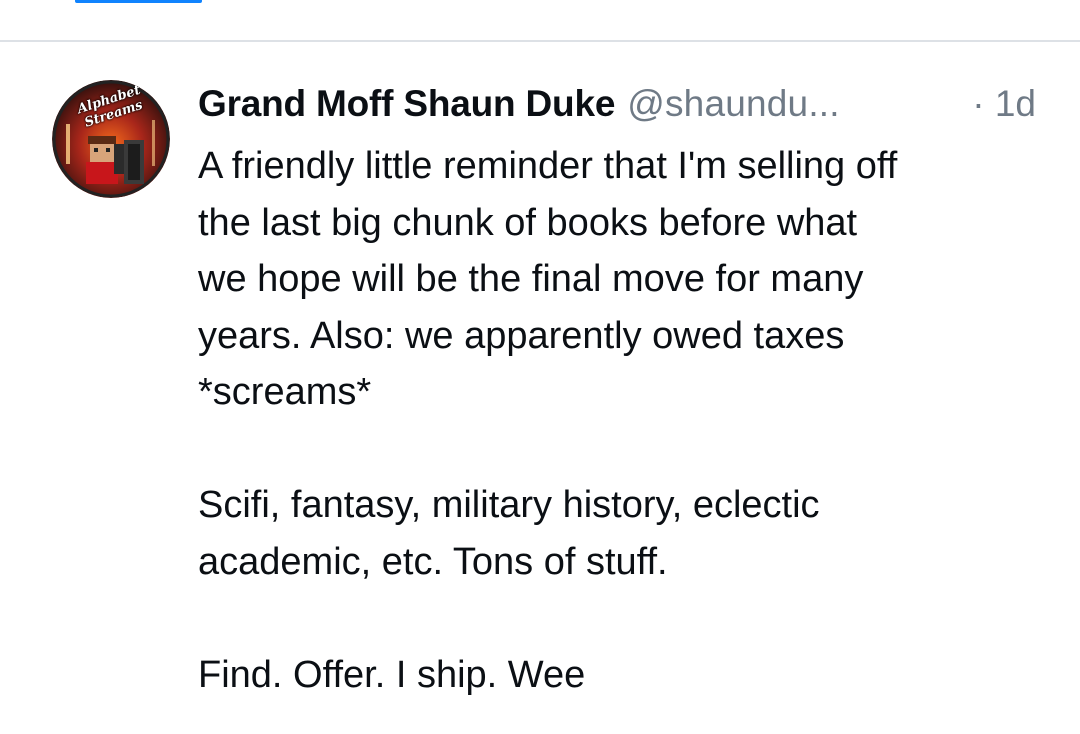  What do you see at coordinates (392, 674) in the screenshot?
I see `post-paragraph: Find. Offer. I ship. Wee` at bounding box center [392, 674].